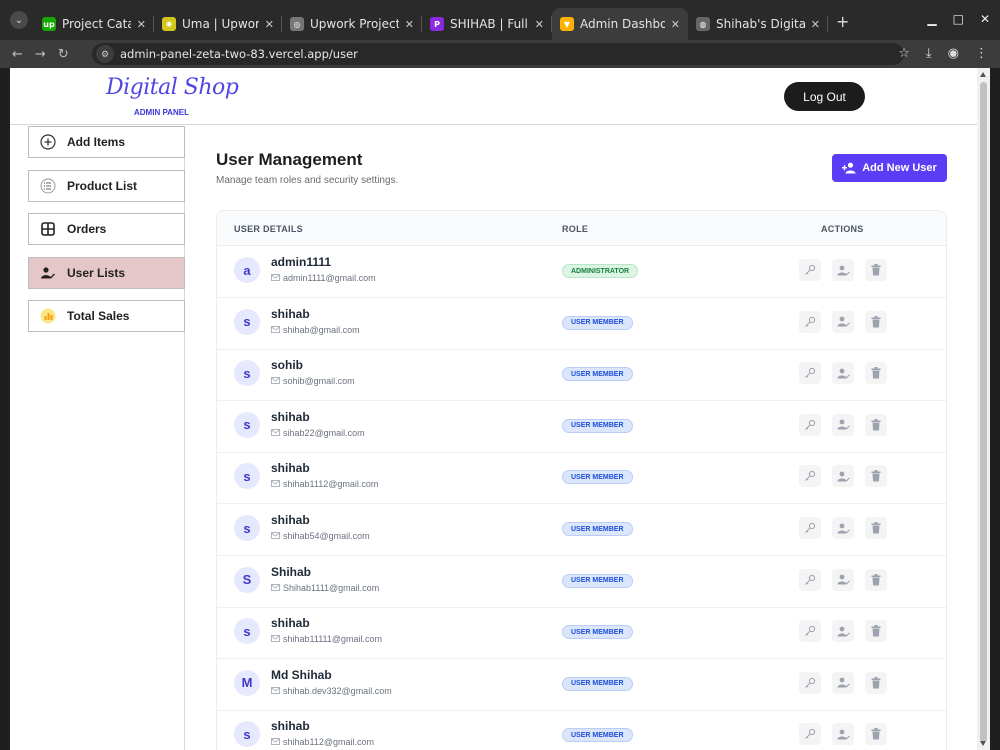  What do you see at coordinates (290, 726) in the screenshot?
I see `user-name: shihab` at bounding box center [290, 726].